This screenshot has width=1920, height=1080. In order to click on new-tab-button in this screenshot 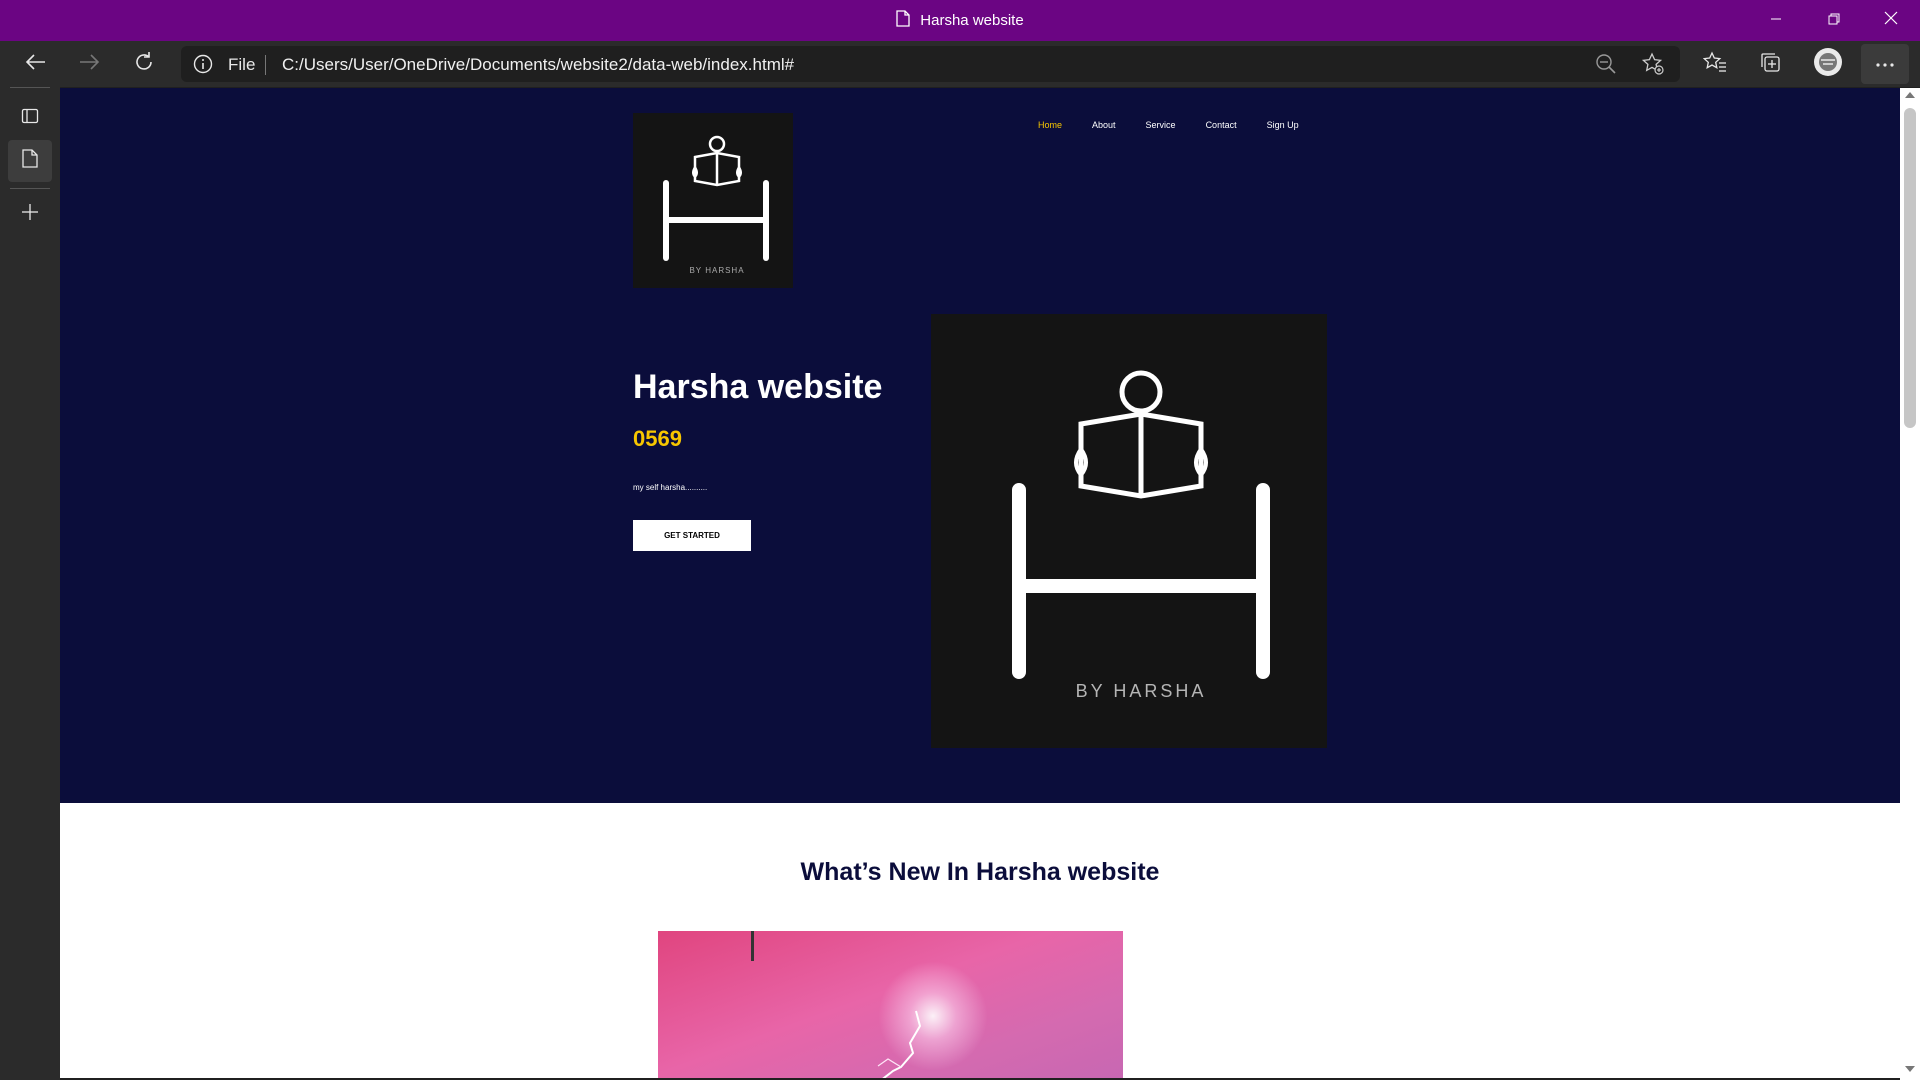, I will do `click(30, 214)`.